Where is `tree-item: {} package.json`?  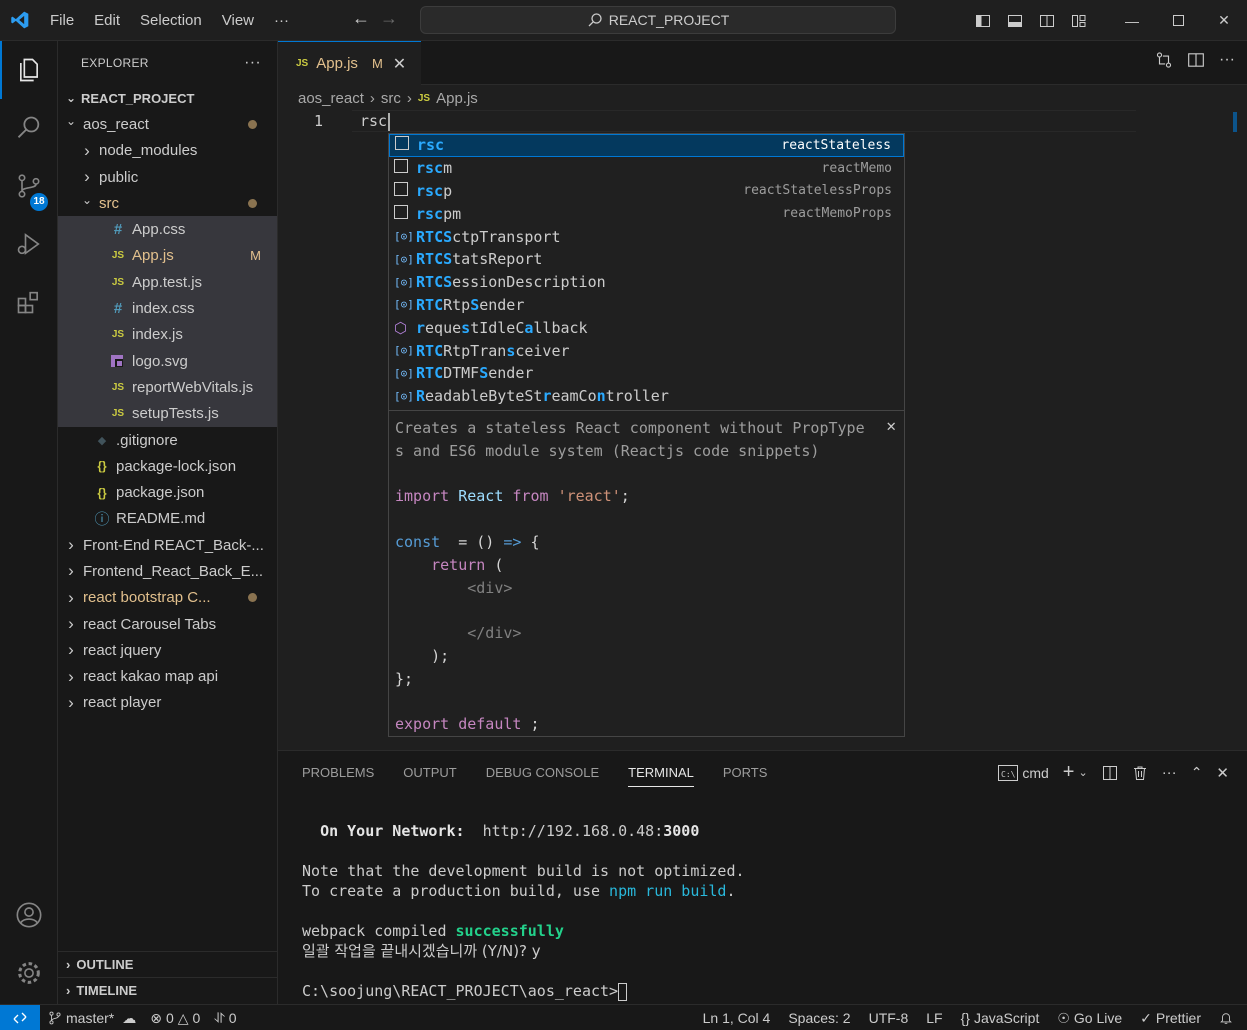 tree-item: {} package.json is located at coordinates (167, 492).